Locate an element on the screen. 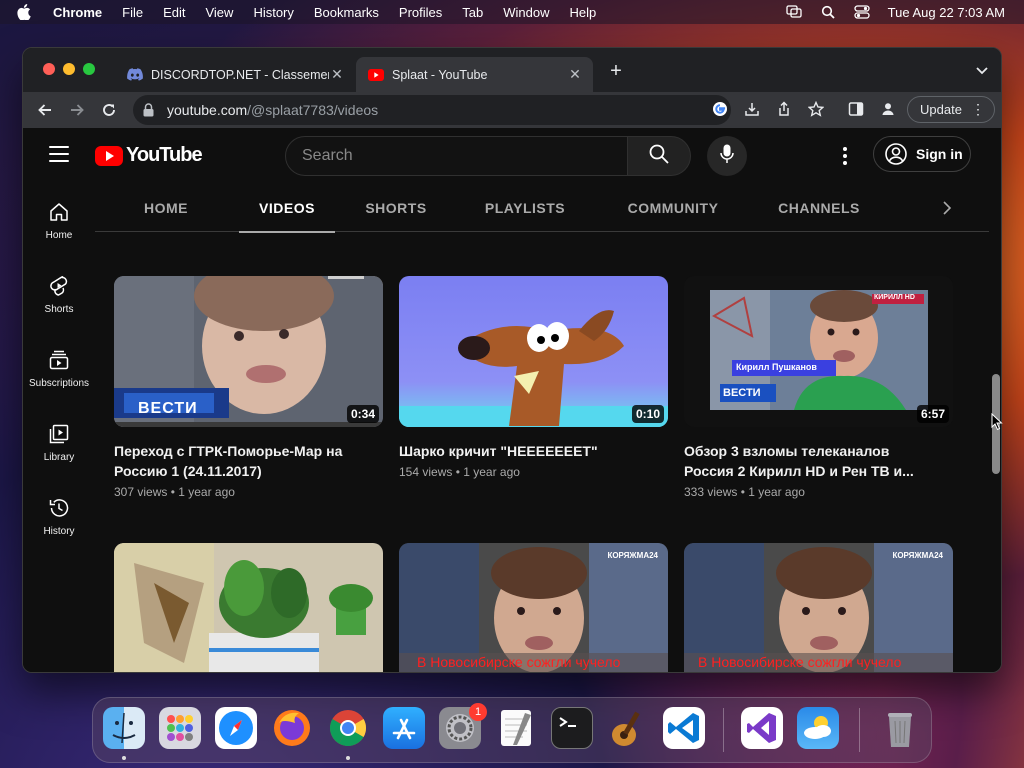 The image size is (1024, 768). search-button is located at coordinates (659, 156).